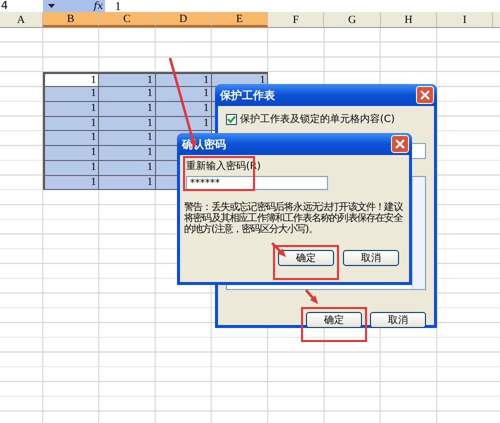  Describe the element at coordinates (294, 218) in the screenshot. I see `warning-text: 警告：丢失或忘记密码后将永远无法打开该文件！建议将密码及其相应工作簿和工作表名称的列表保存在安全的地方(注意，密码区分大小写)。` at that location.